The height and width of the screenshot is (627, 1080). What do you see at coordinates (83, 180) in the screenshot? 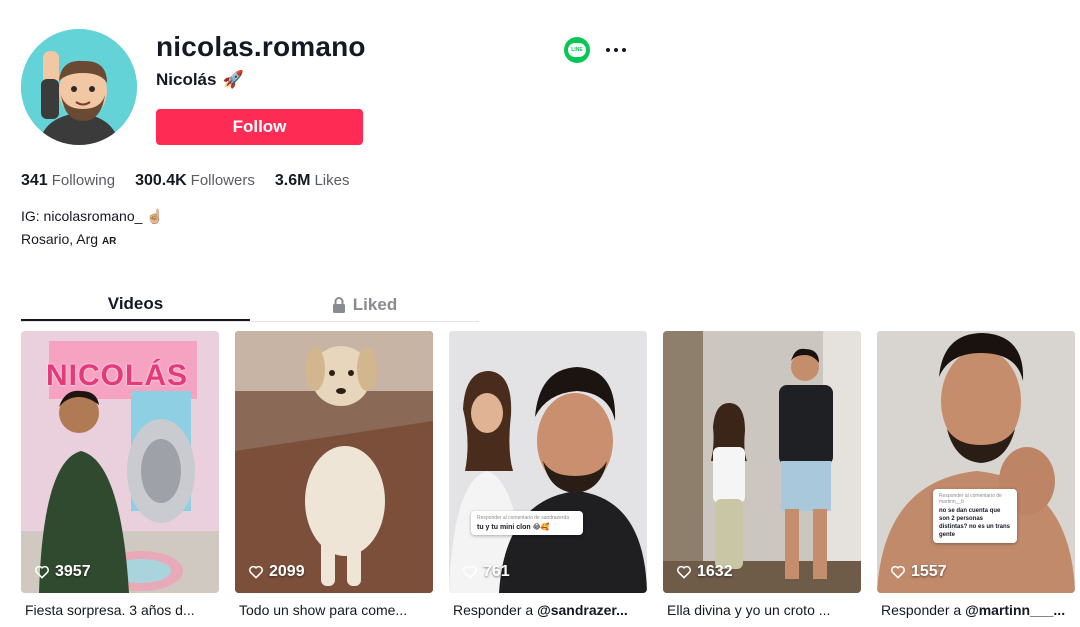
I see `following-label: Following` at bounding box center [83, 180].